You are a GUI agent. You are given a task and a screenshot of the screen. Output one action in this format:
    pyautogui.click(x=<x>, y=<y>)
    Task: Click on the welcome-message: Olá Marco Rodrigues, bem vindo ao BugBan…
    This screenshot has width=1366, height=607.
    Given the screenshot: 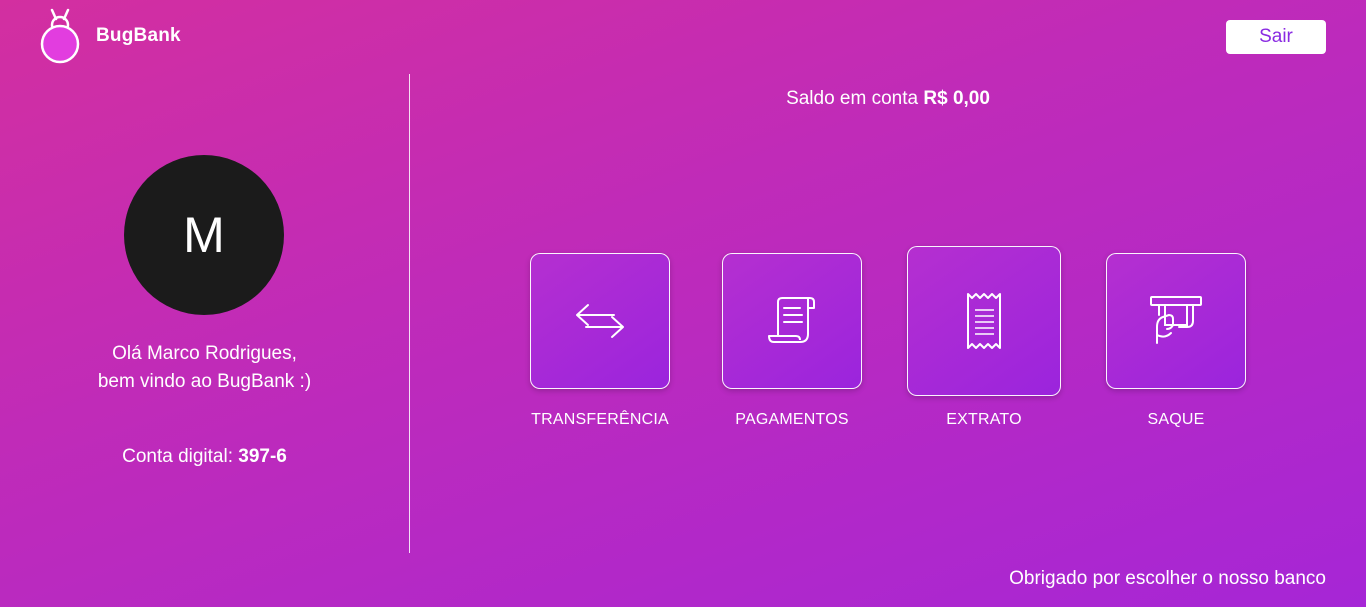 What is the action you would take?
    pyautogui.click(x=204, y=368)
    